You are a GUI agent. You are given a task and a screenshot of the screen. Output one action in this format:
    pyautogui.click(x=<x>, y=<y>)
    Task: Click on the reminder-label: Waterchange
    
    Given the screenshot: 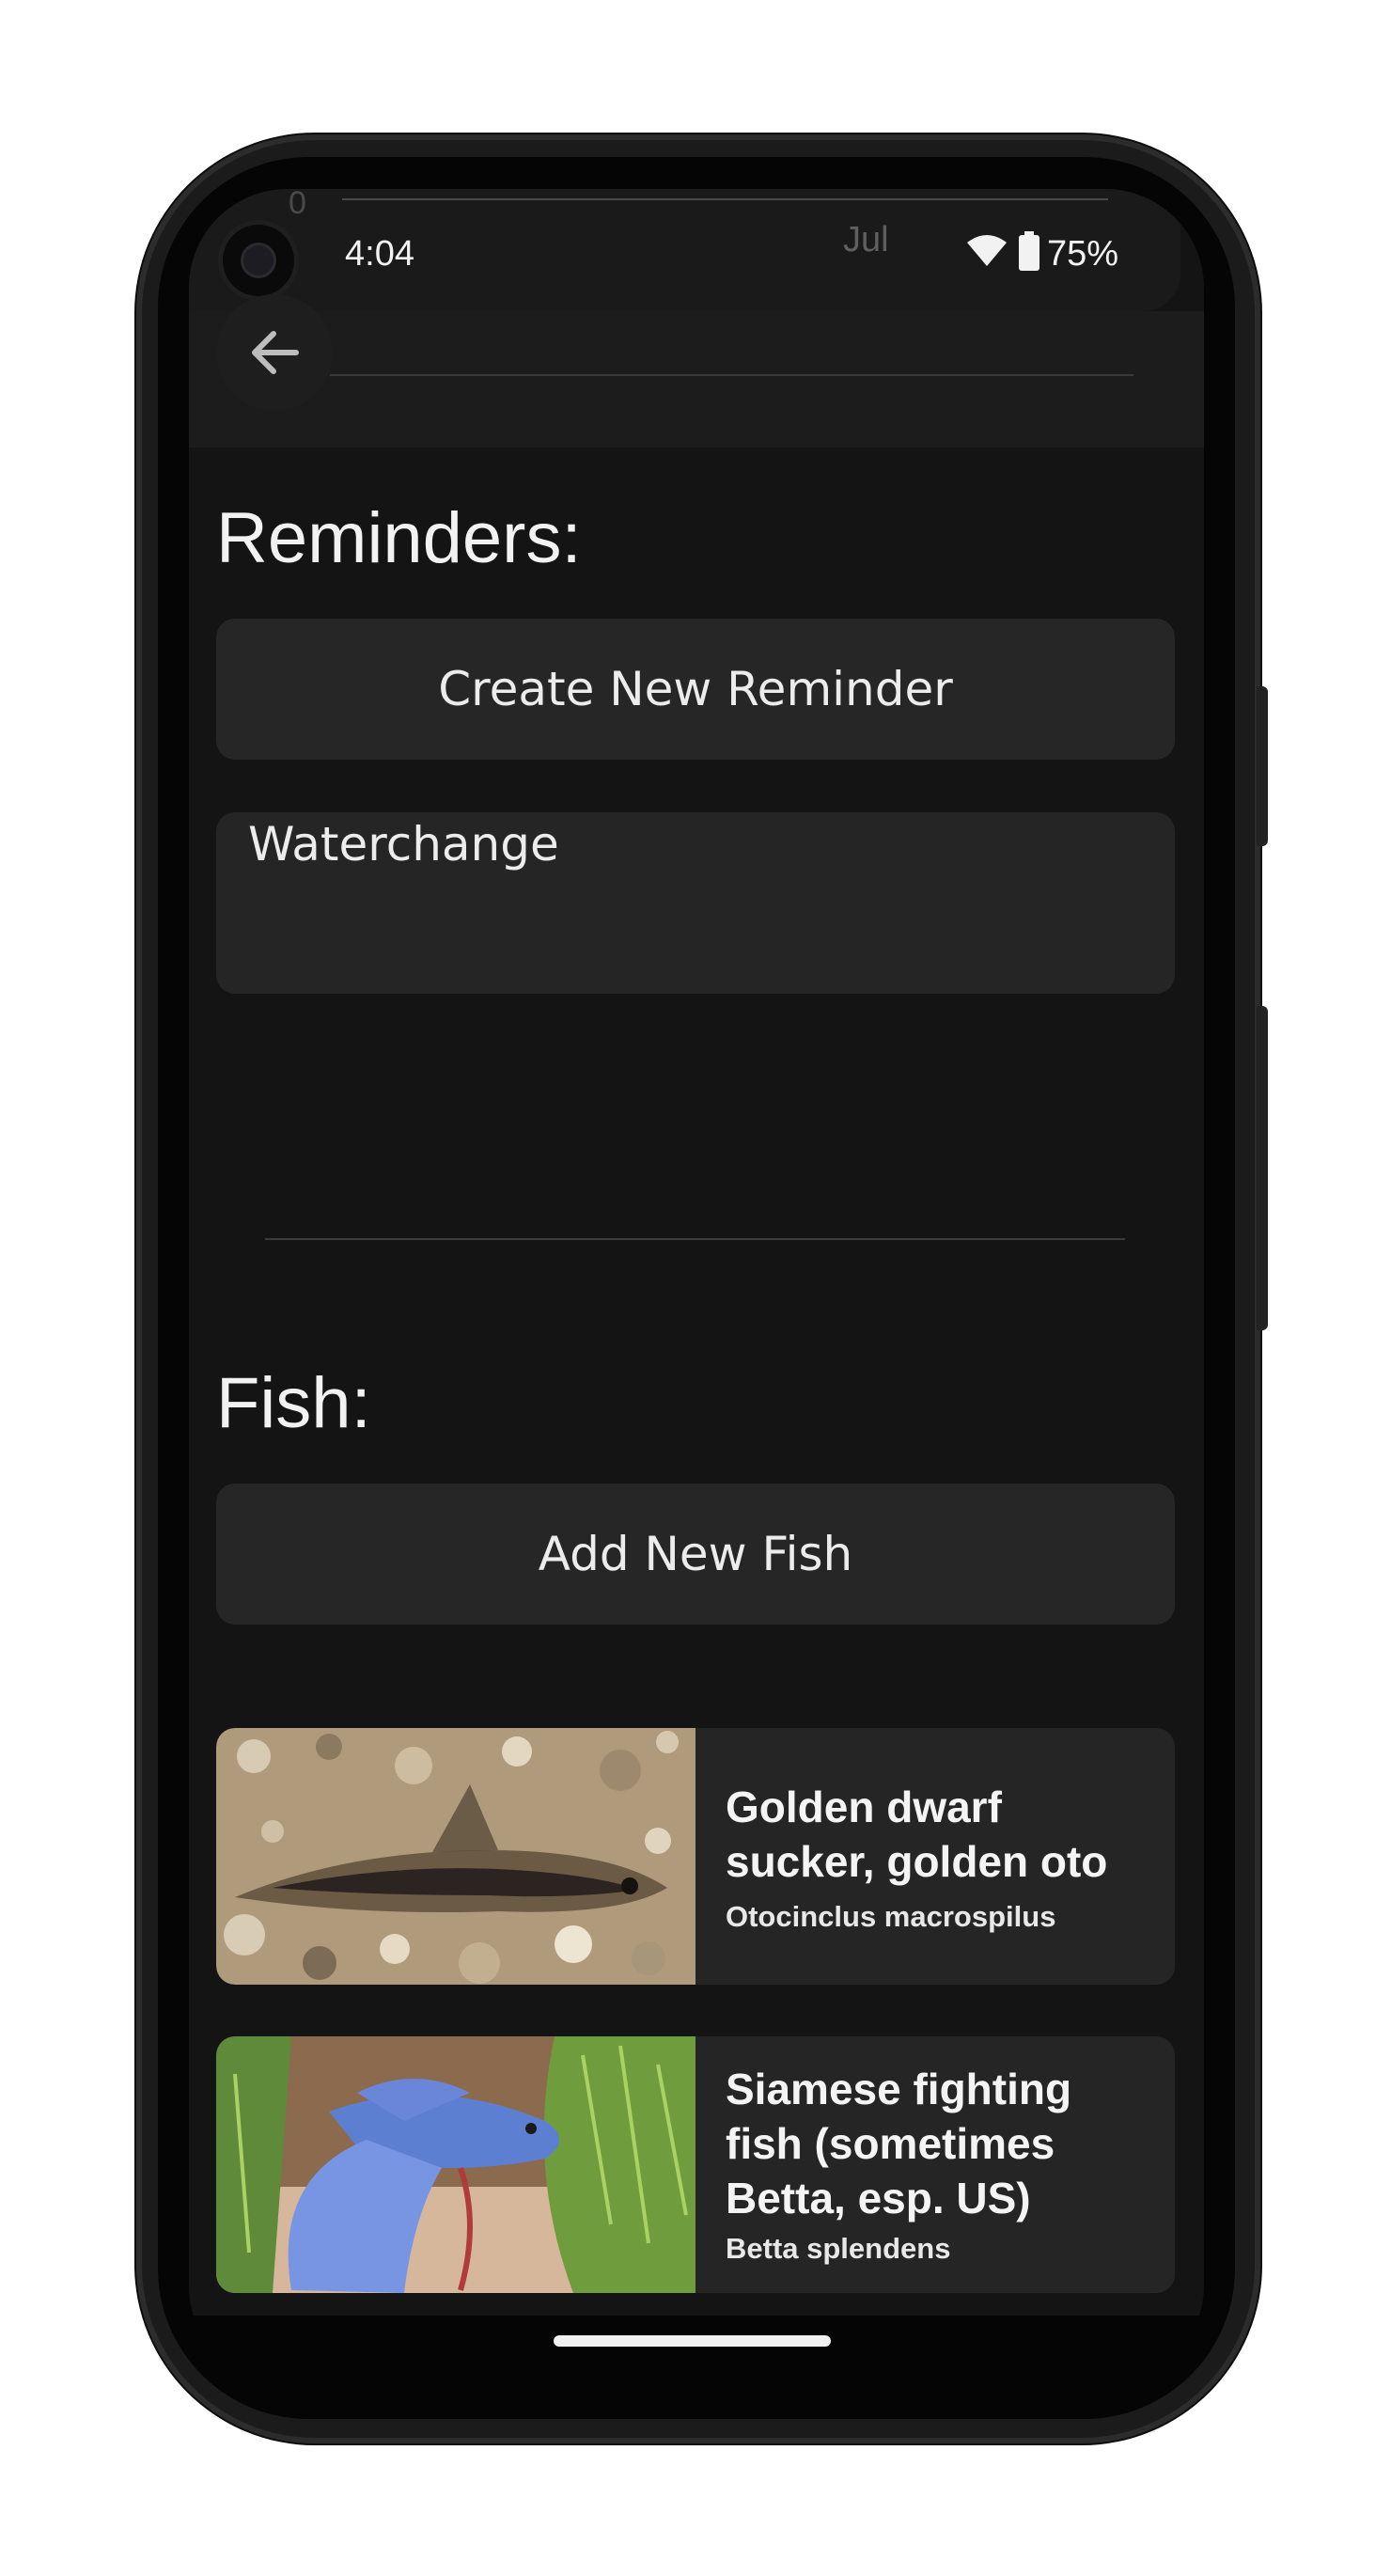 What is the action you would take?
    pyautogui.click(x=403, y=845)
    